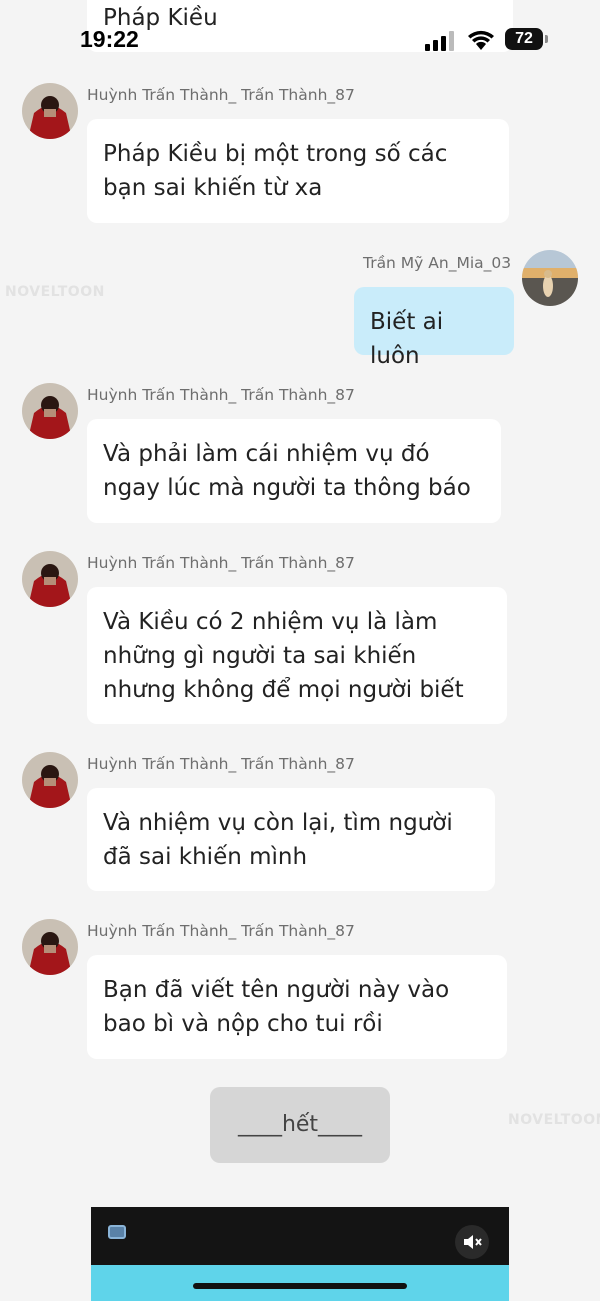 The height and width of the screenshot is (1301, 600). Describe the element at coordinates (109, 39) in the screenshot. I see `status-time: 19:22` at that location.